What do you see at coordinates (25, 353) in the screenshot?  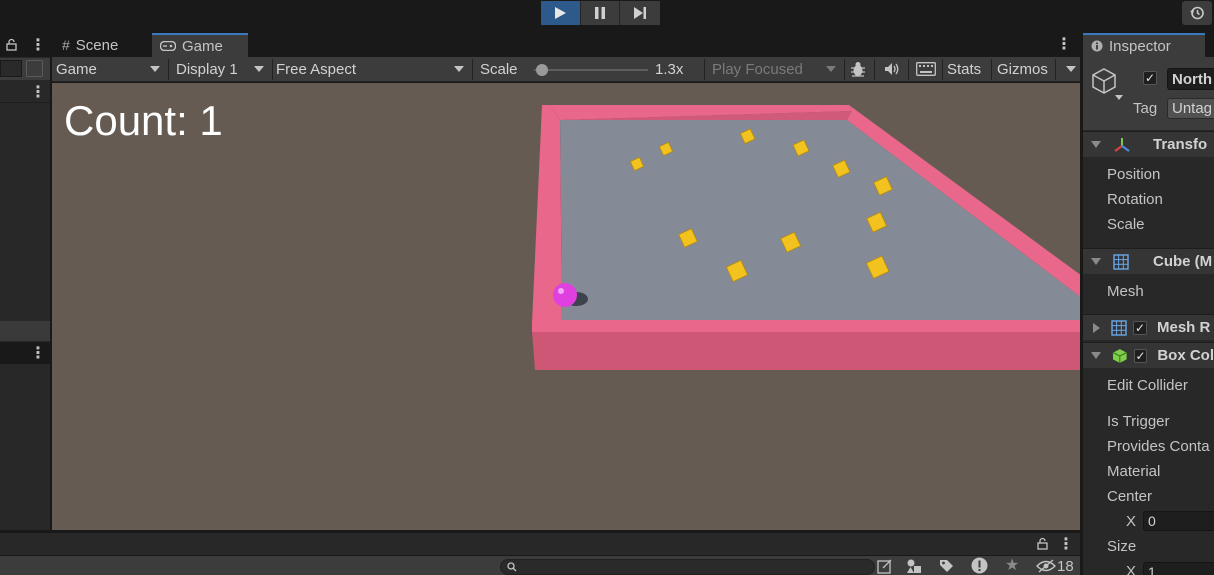 I see `project-tab-bar: ⋮` at bounding box center [25, 353].